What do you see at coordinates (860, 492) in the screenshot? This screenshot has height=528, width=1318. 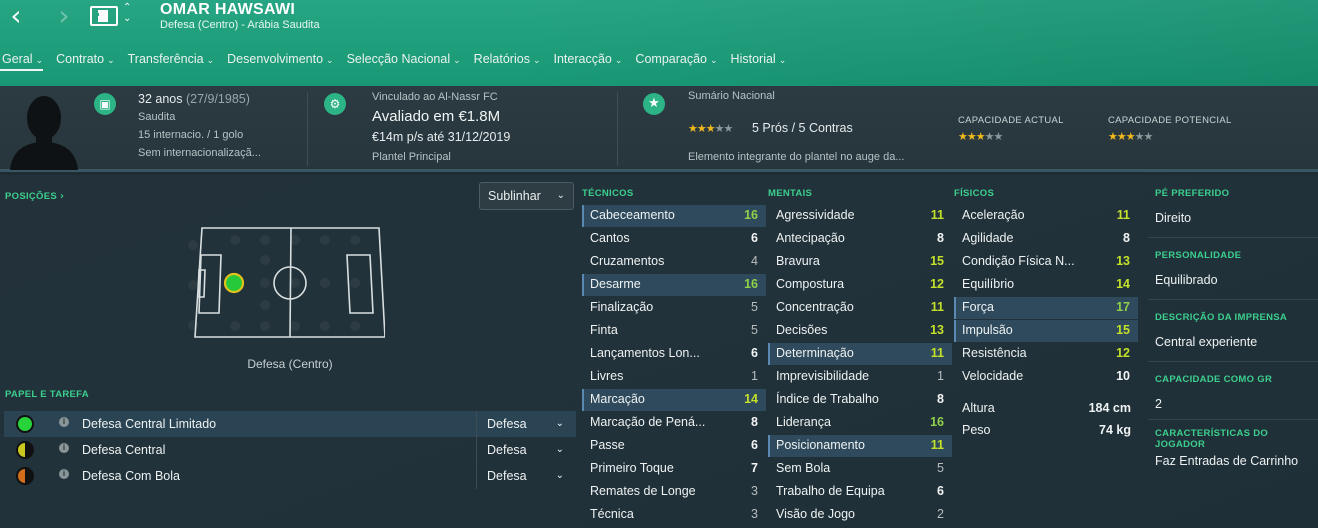 I see `attribute-row: Trabalho de Equipa 6` at bounding box center [860, 492].